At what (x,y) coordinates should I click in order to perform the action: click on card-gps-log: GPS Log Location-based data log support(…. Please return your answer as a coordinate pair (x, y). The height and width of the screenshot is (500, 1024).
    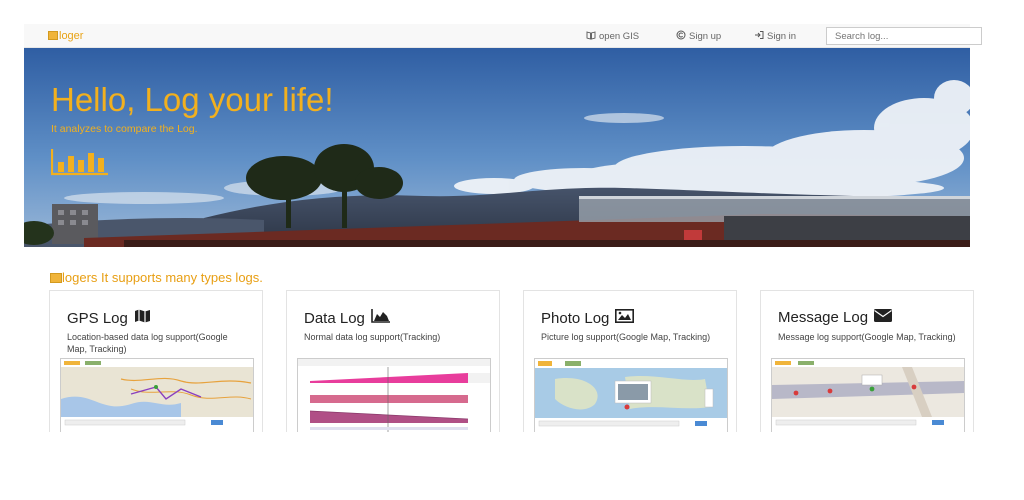
    Looking at the image, I should click on (156, 361).